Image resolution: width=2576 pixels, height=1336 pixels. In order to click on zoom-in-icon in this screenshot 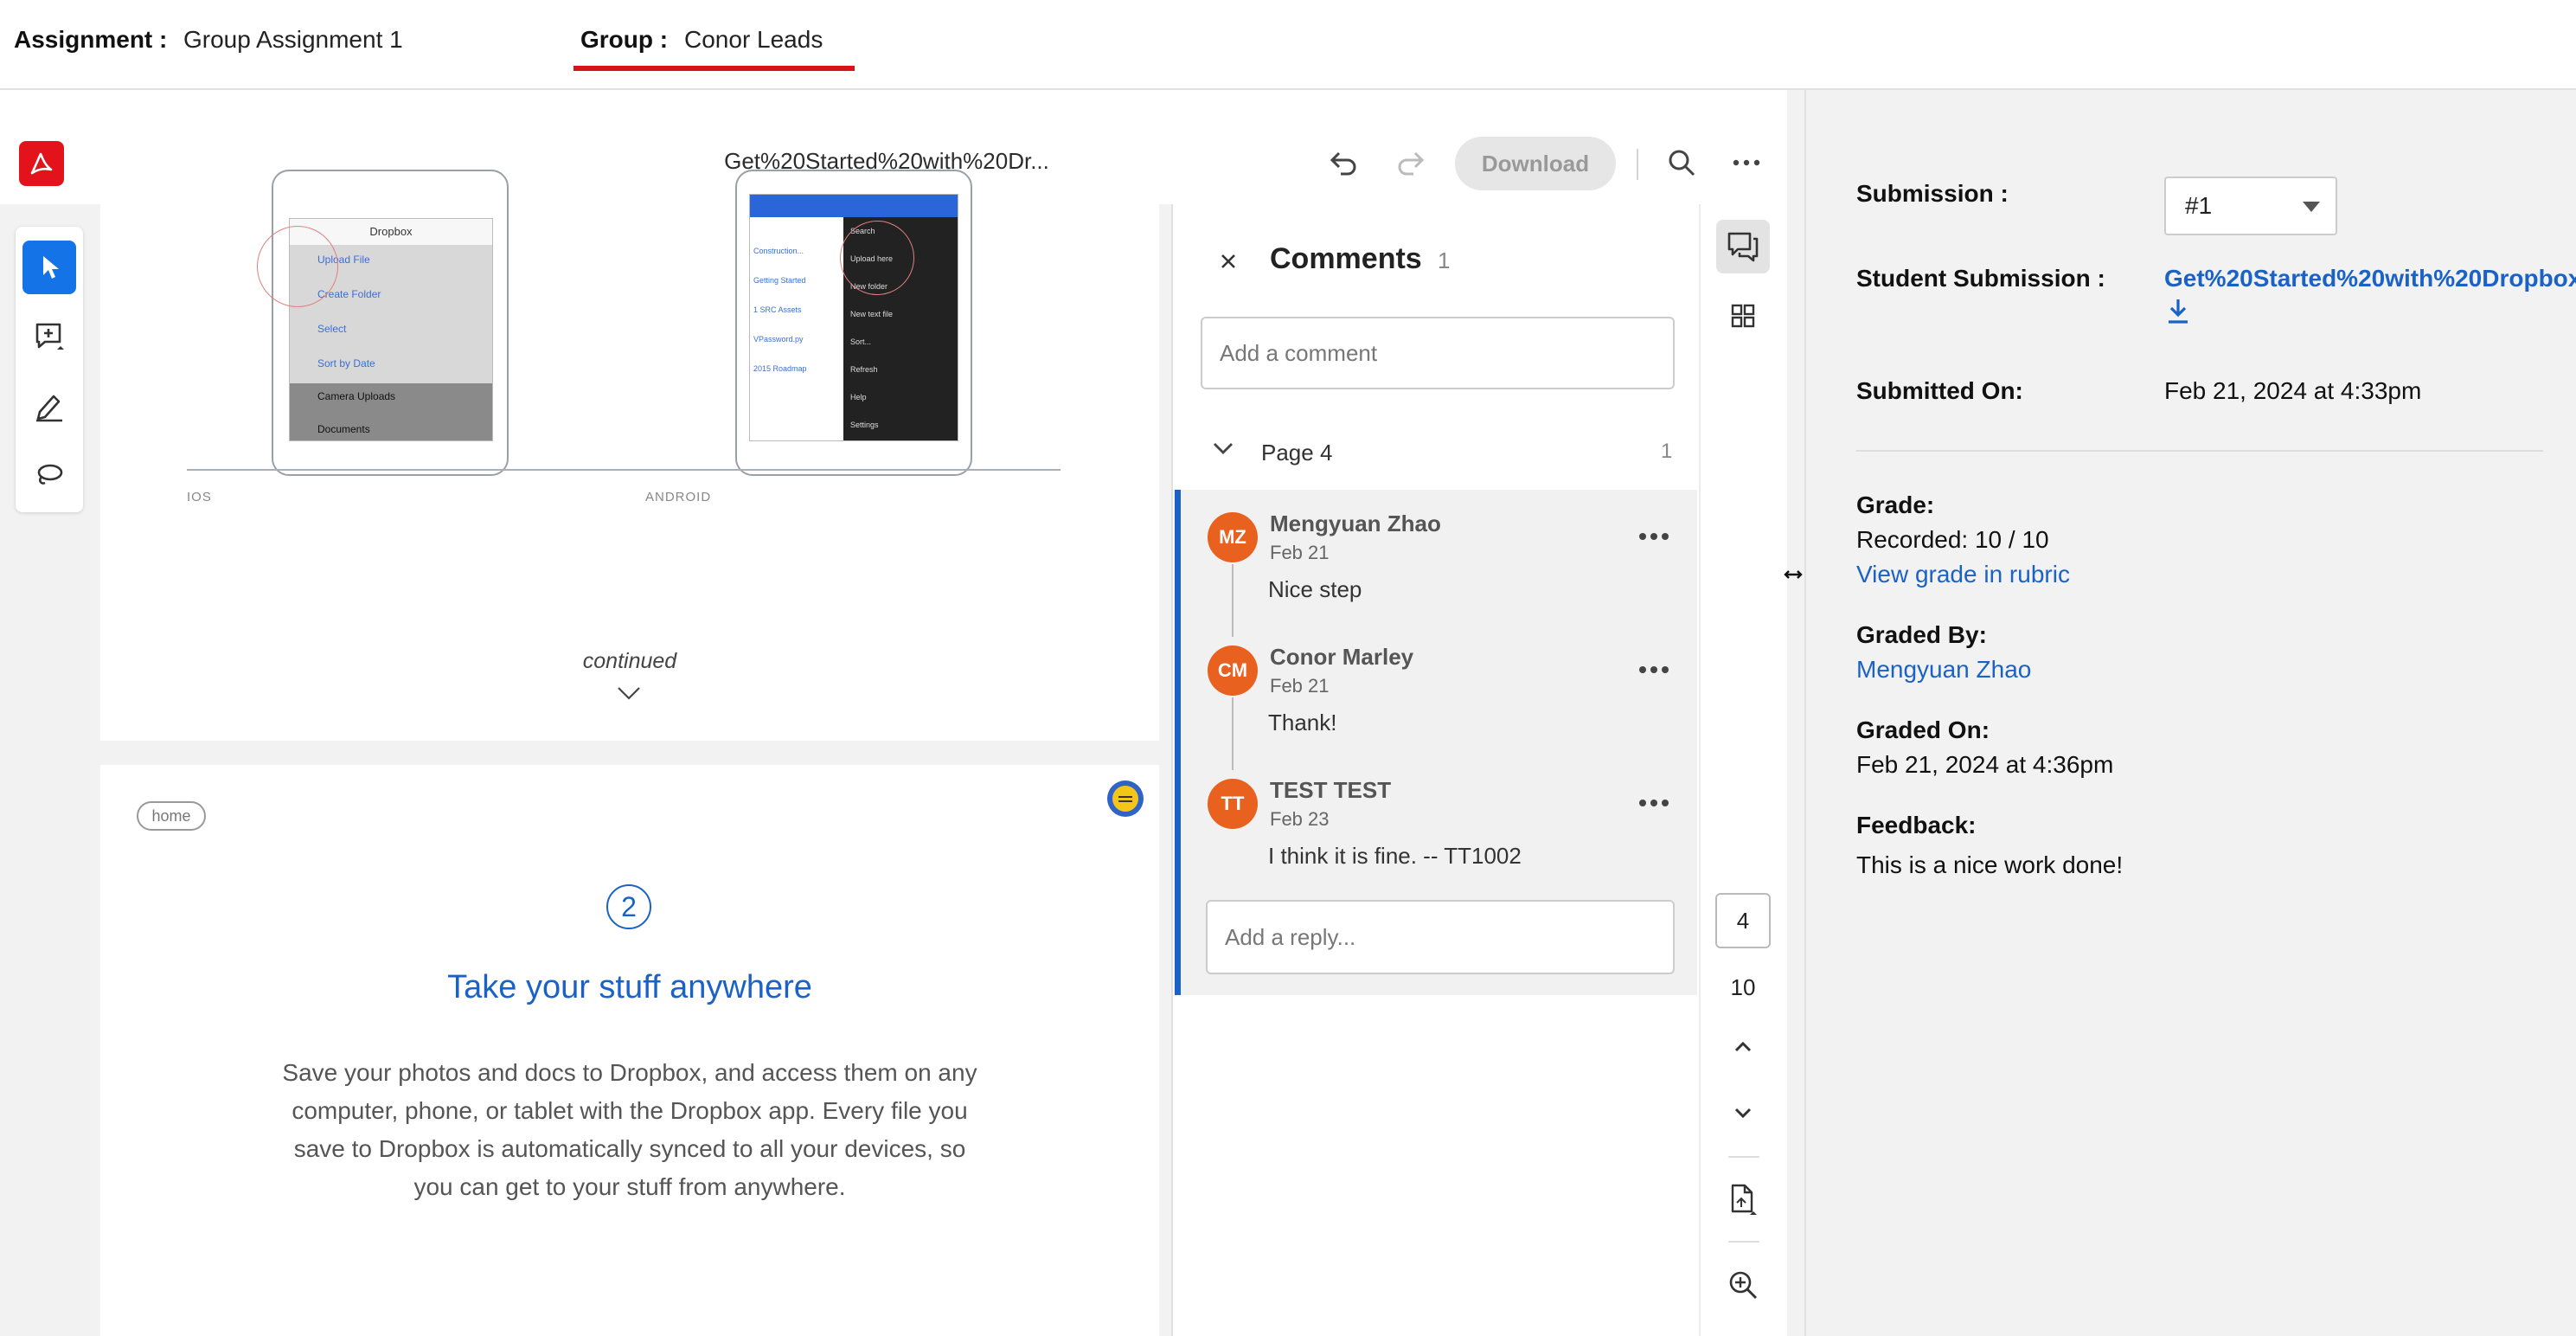, I will do `click(1743, 1285)`.